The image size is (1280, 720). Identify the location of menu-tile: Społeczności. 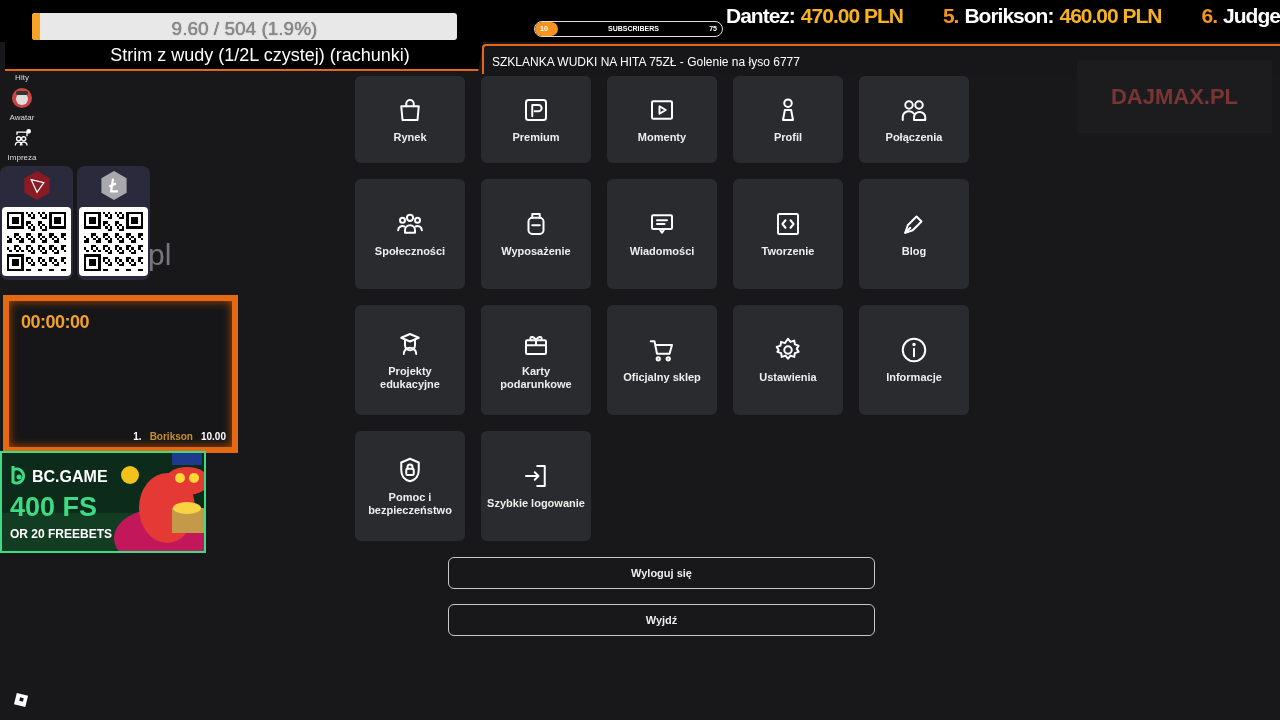
(410, 234).